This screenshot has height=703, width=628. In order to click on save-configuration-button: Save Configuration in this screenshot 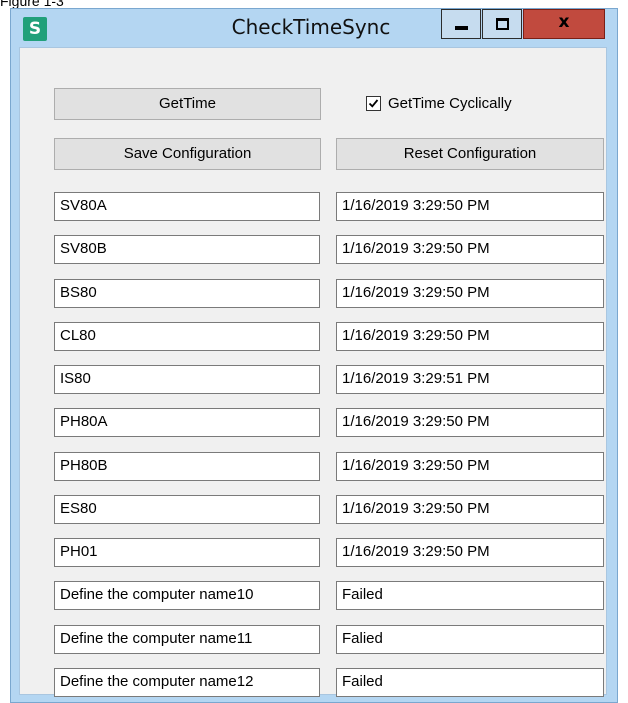, I will do `click(187, 154)`.